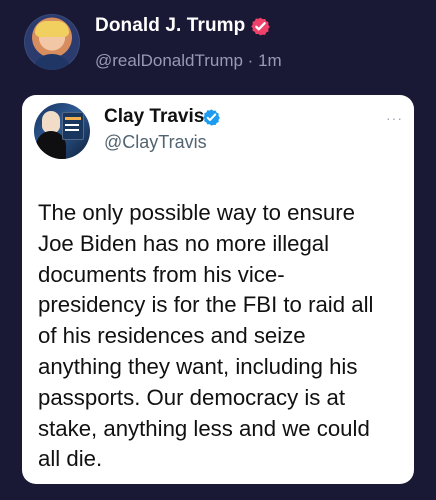 This screenshot has height=500, width=436. Describe the element at coordinates (170, 26) in the screenshot. I see `author-name: Donald J. Trump` at that location.